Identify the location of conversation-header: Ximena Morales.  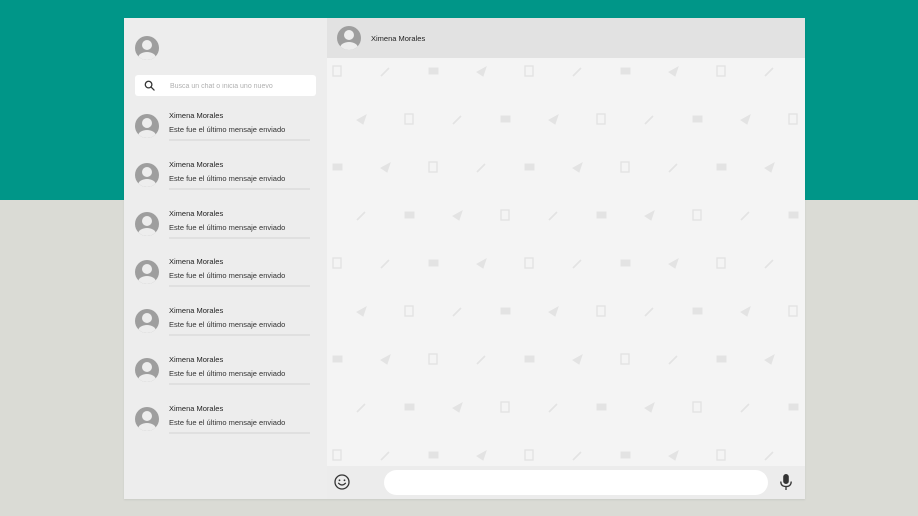
(566, 38).